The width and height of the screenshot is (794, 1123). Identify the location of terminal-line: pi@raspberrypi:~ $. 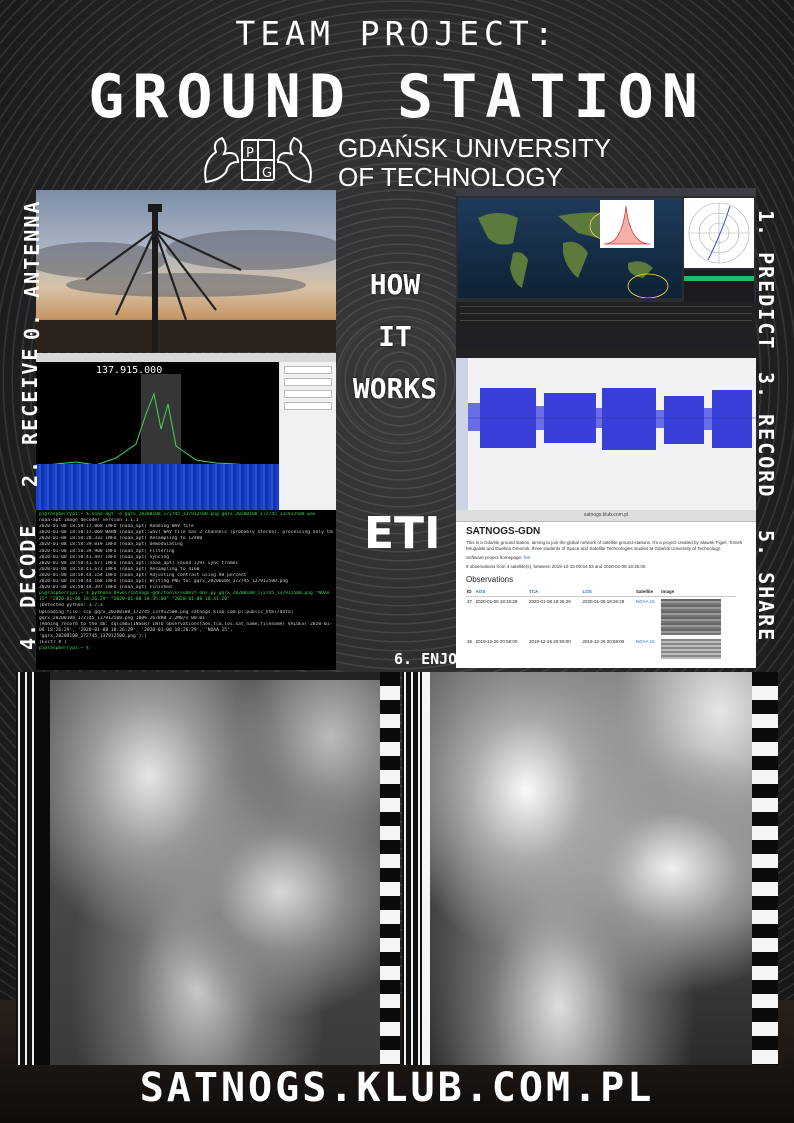
(64, 649).